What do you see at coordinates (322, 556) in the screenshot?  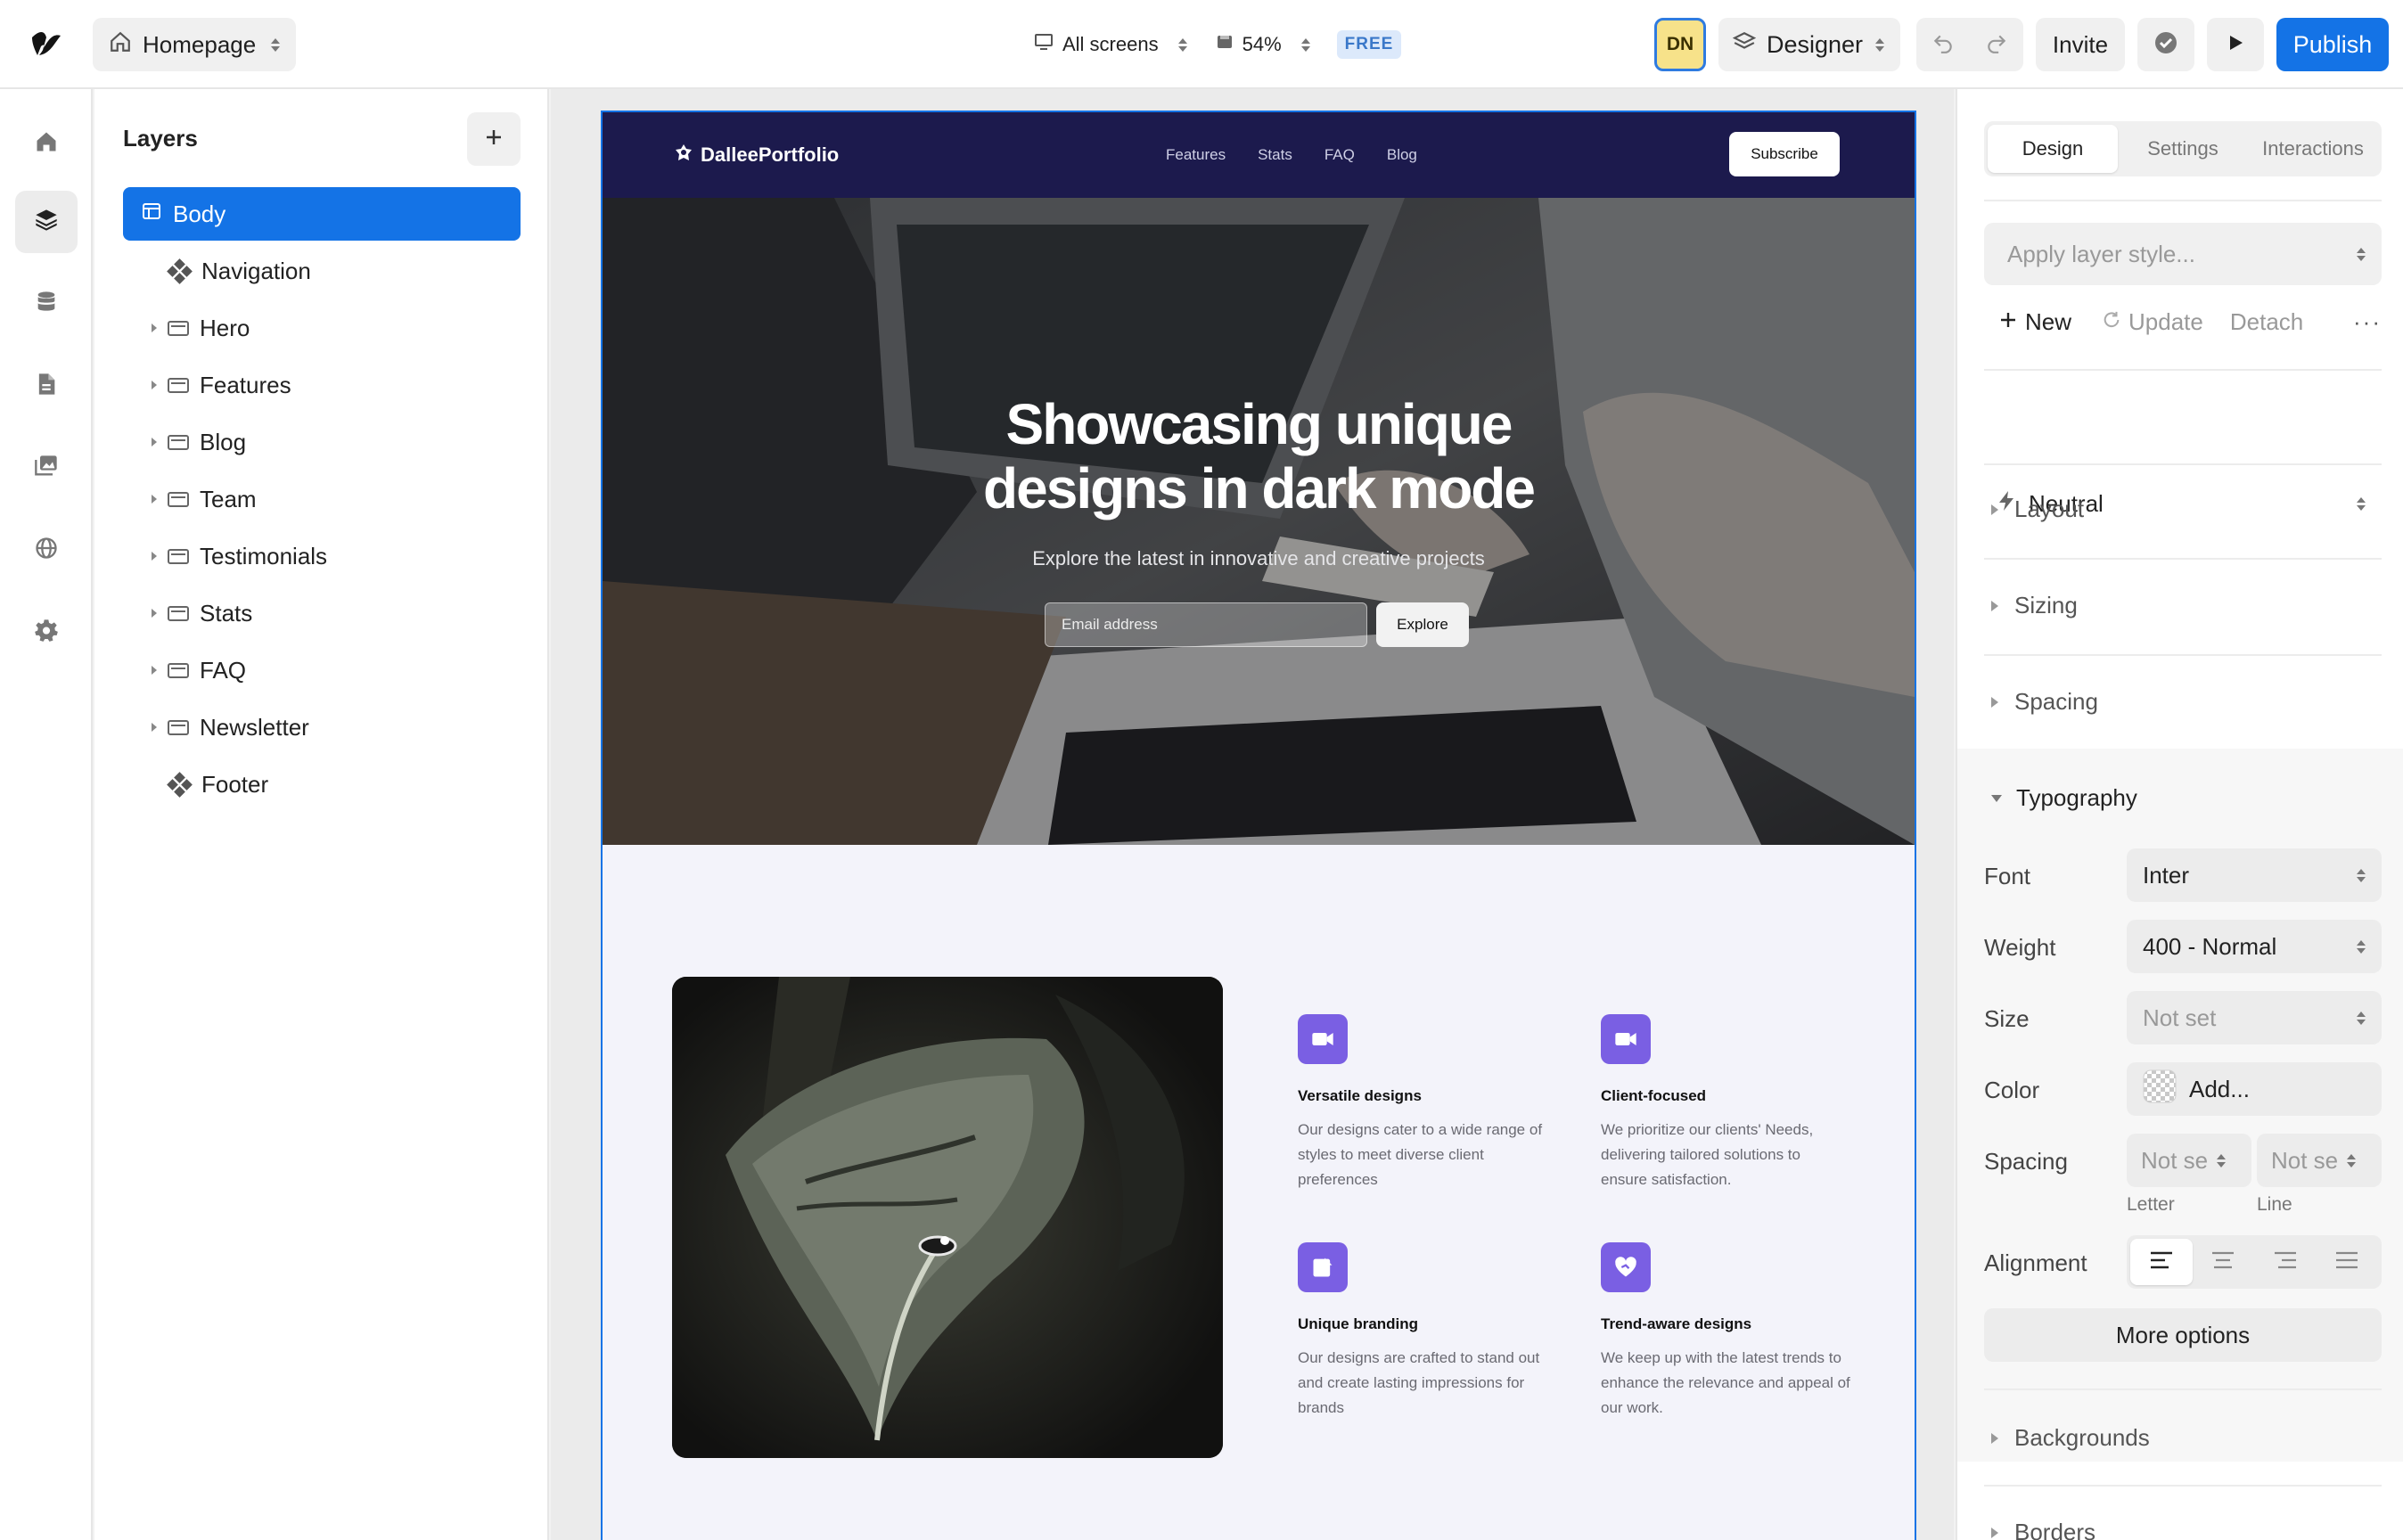 I see `layer-testimonials: Testimonials` at bounding box center [322, 556].